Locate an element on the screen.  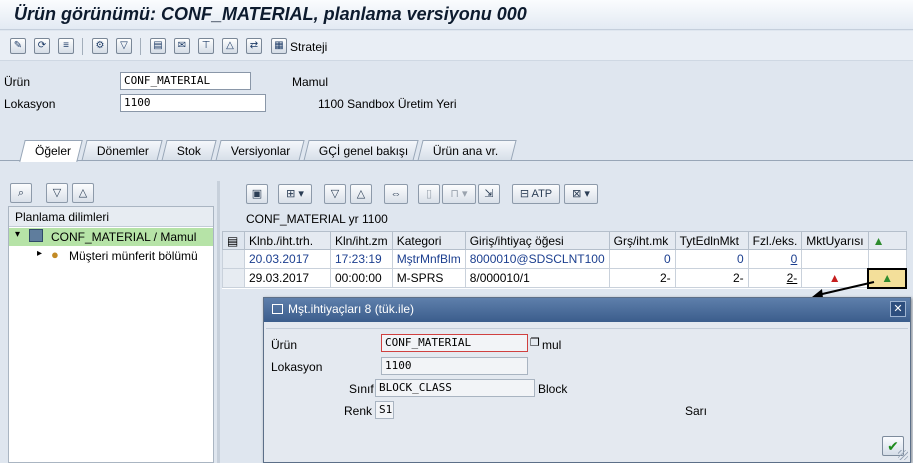
cell-alert-icon is located at coordinates (887, 259).